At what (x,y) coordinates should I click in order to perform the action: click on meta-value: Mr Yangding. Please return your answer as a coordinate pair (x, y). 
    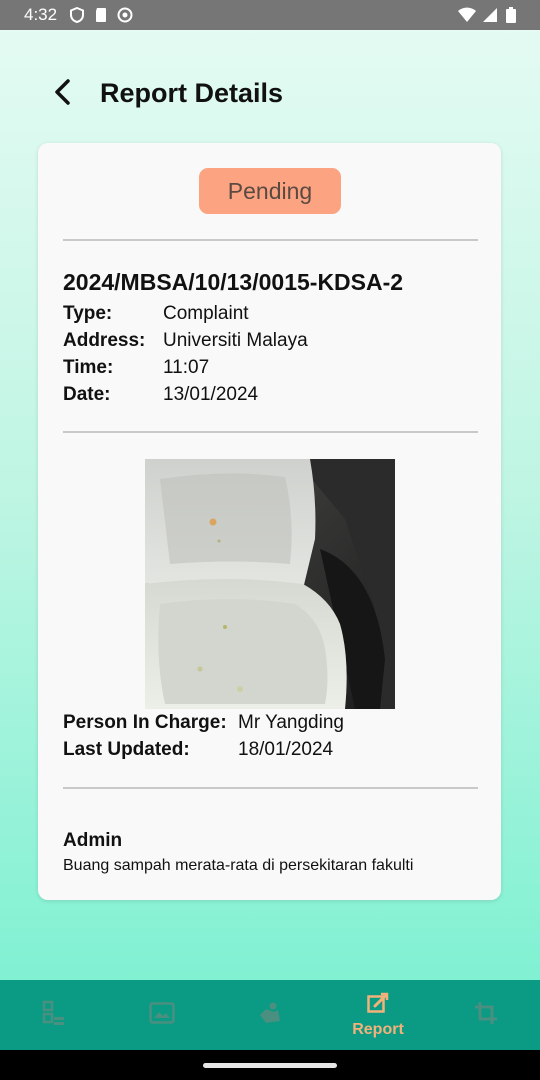
    Looking at the image, I should click on (291, 722).